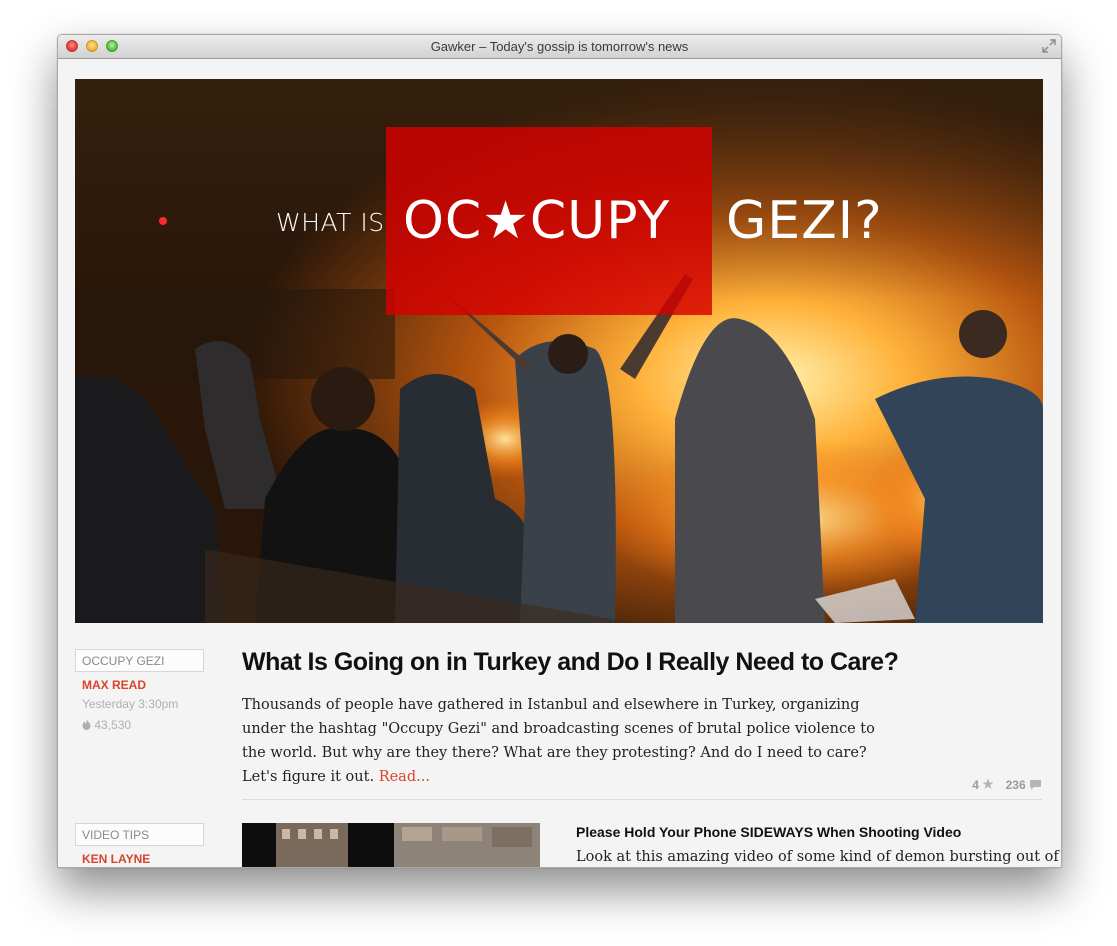 The width and height of the screenshot is (1117, 946). I want to click on fullscreen-icon, so click(1049, 46).